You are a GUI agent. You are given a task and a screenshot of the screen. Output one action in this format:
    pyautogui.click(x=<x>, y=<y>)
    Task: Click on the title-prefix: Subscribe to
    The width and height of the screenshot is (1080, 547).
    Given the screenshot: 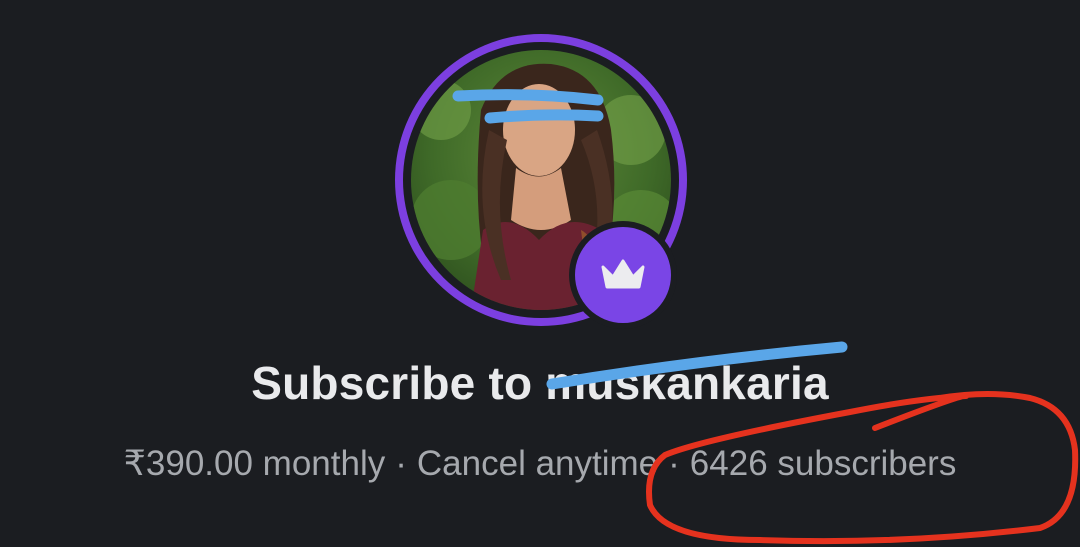 What is the action you would take?
    pyautogui.click(x=392, y=383)
    